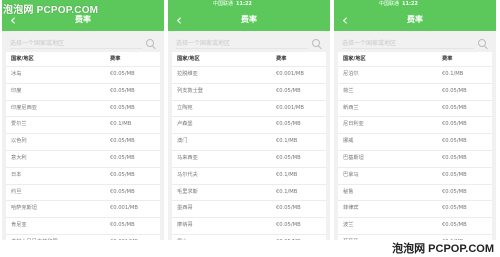  Describe the element at coordinates (443, 249) in the screenshot. I see `watermark-bottom: 泡泡网 PCPOP.COM` at that location.